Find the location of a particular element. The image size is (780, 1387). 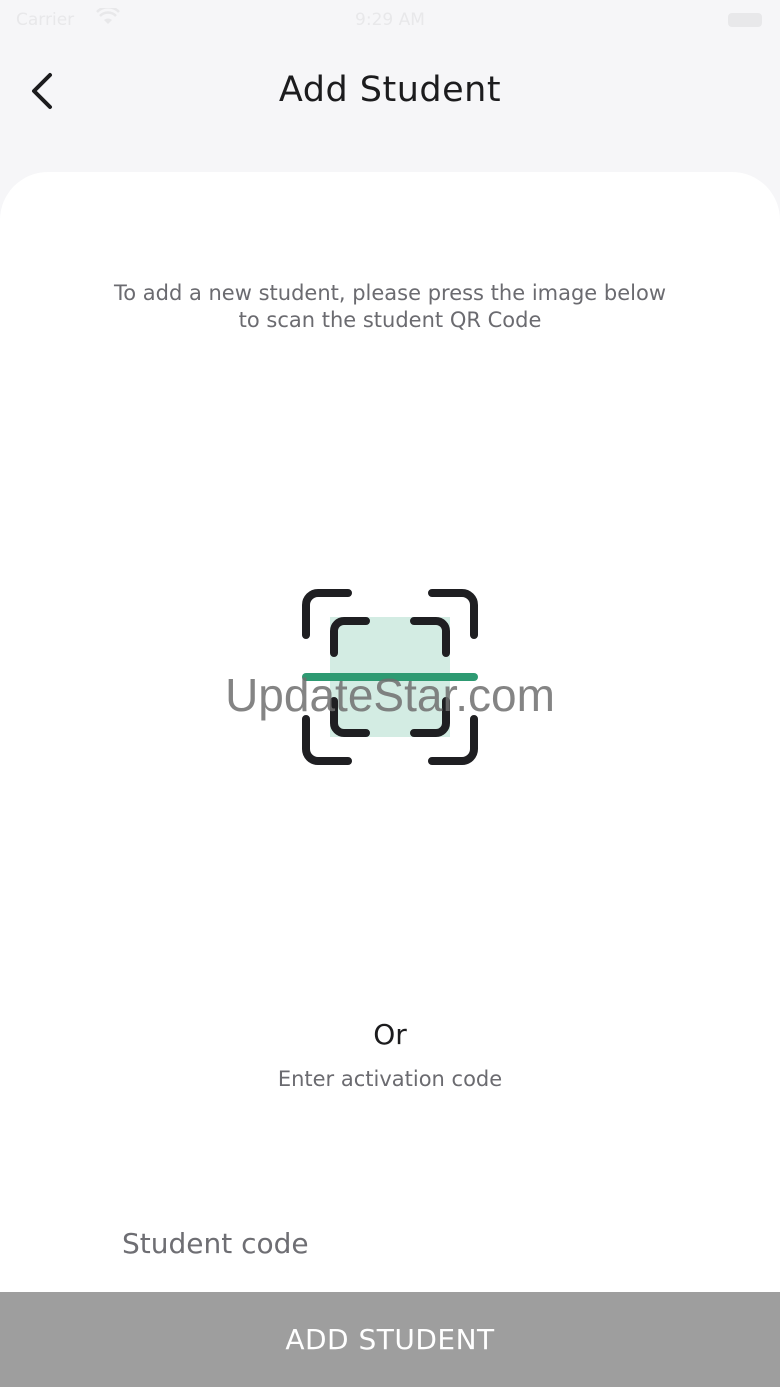

nav-bar: Add Student is located at coordinates (390, 91).